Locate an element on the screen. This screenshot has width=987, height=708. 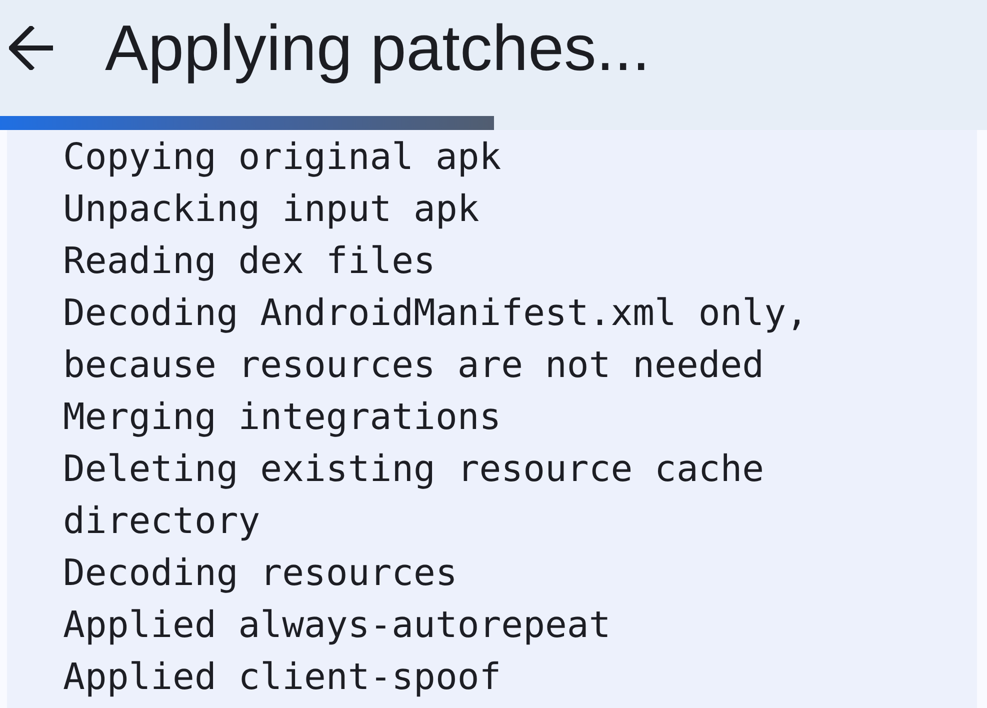
log-line: Reading dex files is located at coordinates (249, 261).